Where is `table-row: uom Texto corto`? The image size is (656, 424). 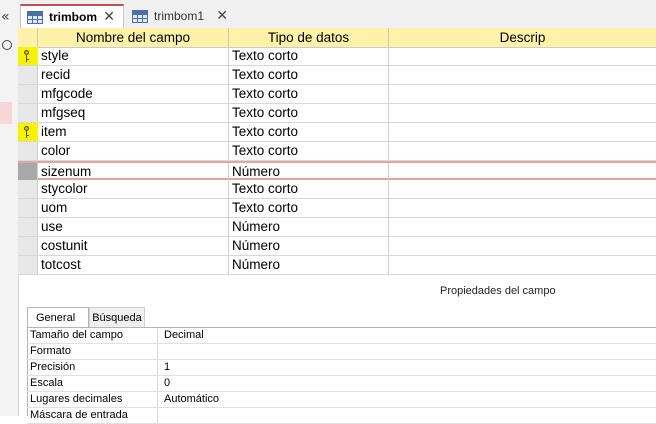
table-row: uom Texto corto is located at coordinates (337, 208).